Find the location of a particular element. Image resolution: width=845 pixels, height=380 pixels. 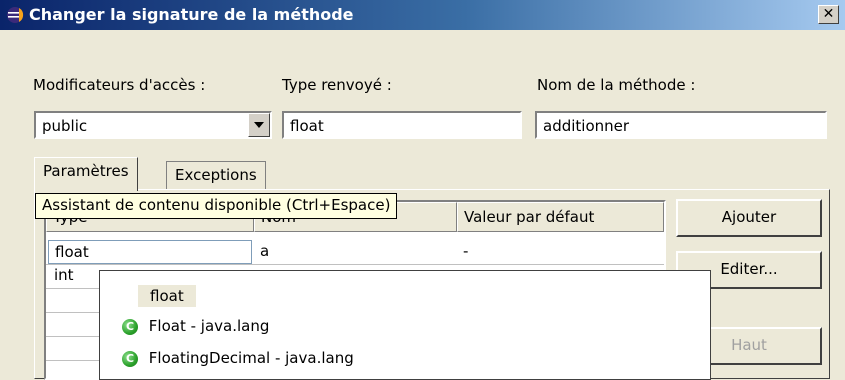

add-button: Ajouter is located at coordinates (749, 218).